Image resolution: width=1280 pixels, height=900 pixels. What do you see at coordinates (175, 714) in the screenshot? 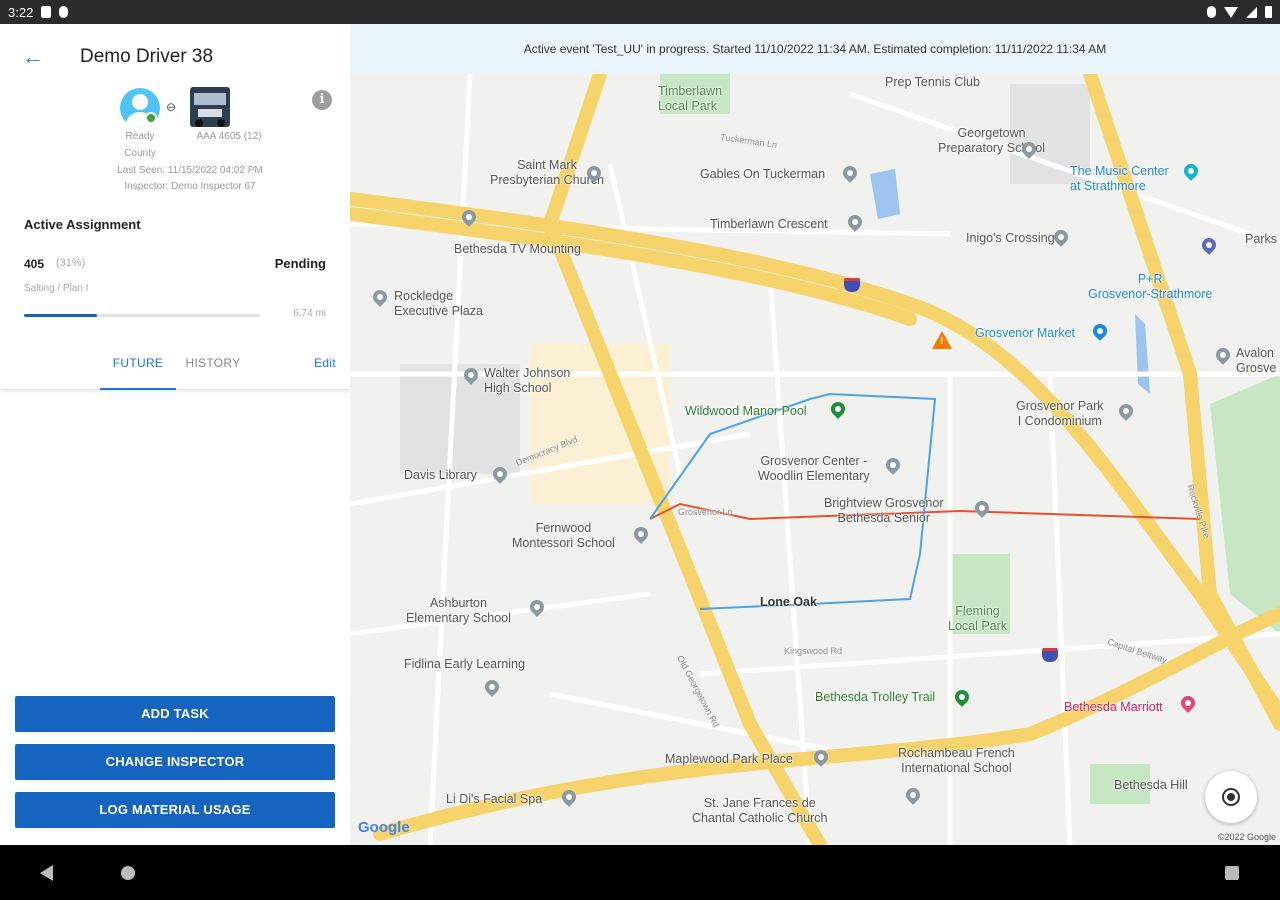
I see `add-task-button: ADD TASK` at bounding box center [175, 714].